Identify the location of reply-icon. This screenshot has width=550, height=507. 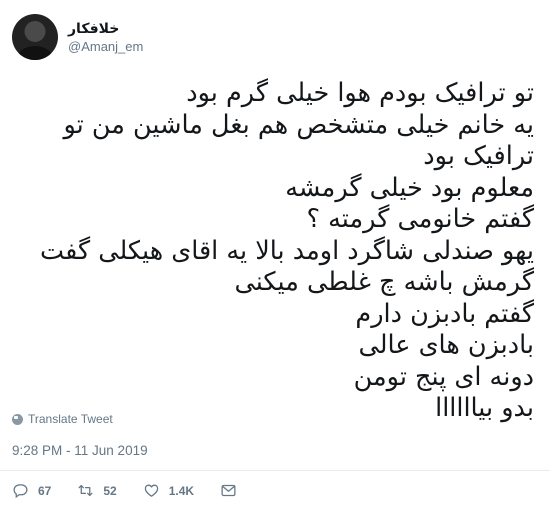
(20, 491).